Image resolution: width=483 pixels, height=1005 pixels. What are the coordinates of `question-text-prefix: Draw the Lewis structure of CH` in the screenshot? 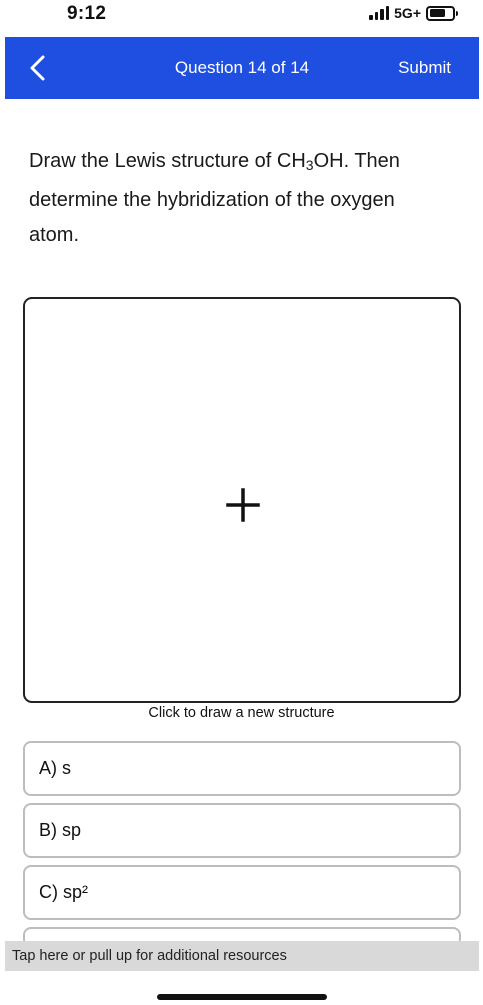 It's located at (167, 161).